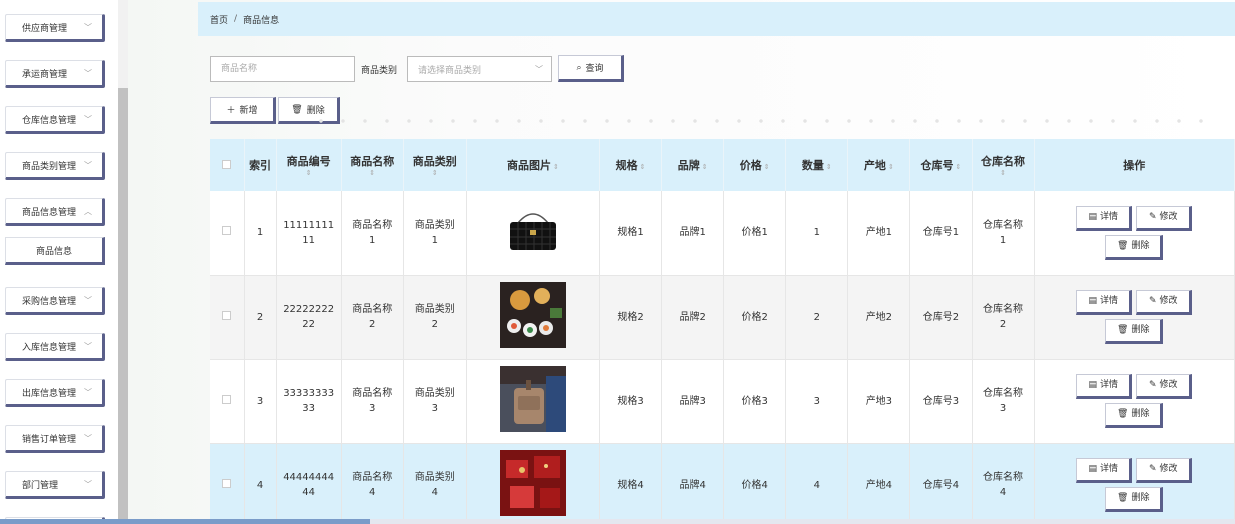 This screenshot has width=1235, height=524. I want to click on cell-spec: 规格2, so click(631, 317).